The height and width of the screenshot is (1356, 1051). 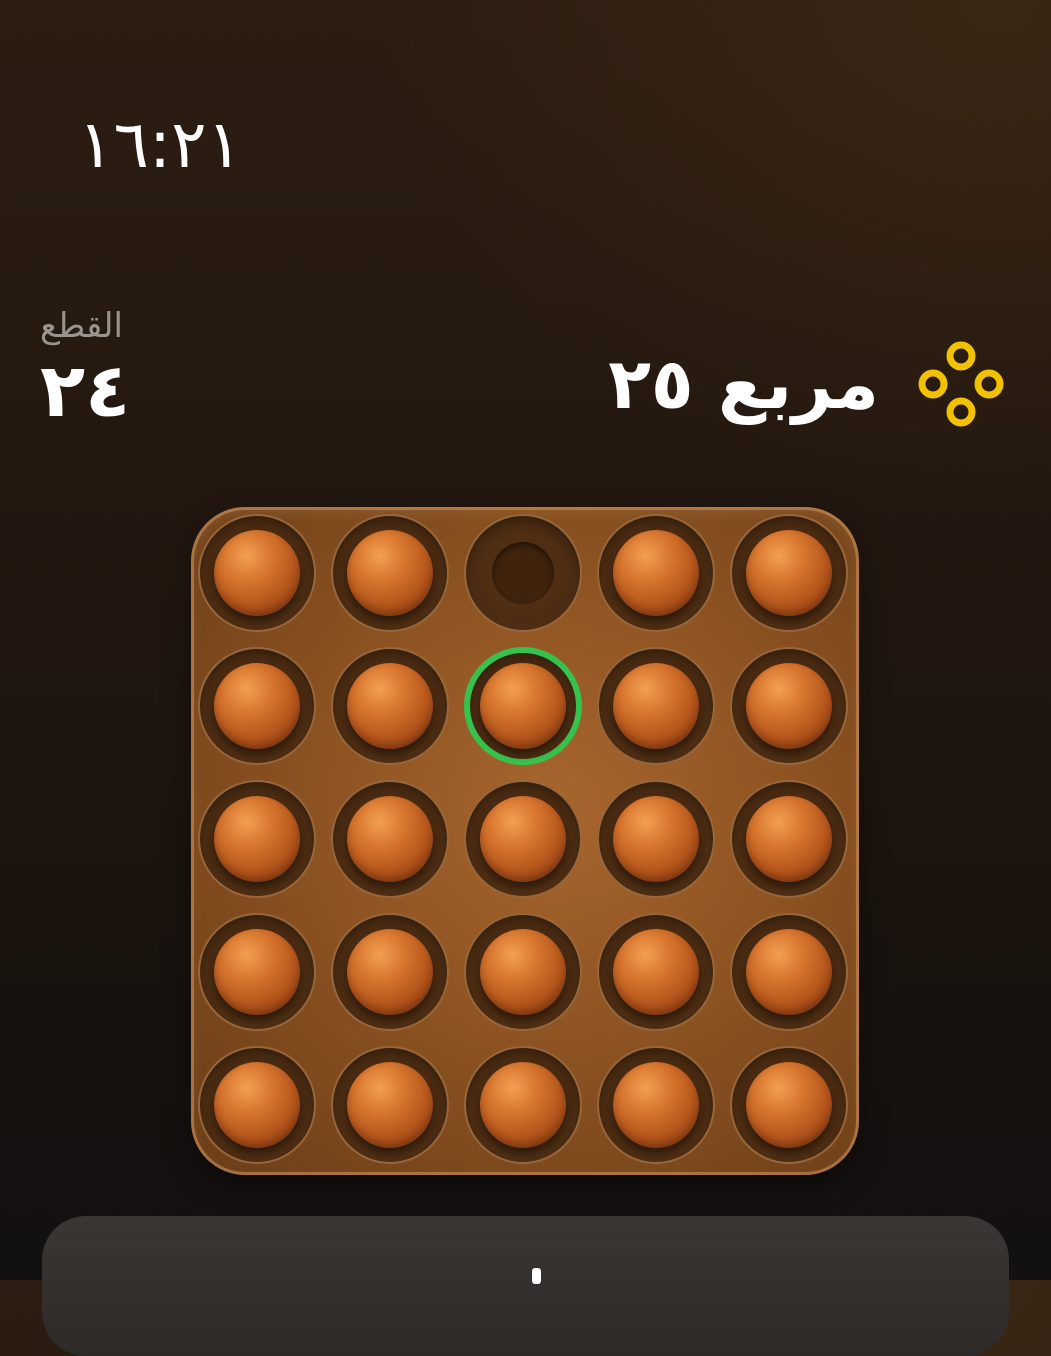 I want to click on board-hole-r1-c5, so click(x=789, y=573).